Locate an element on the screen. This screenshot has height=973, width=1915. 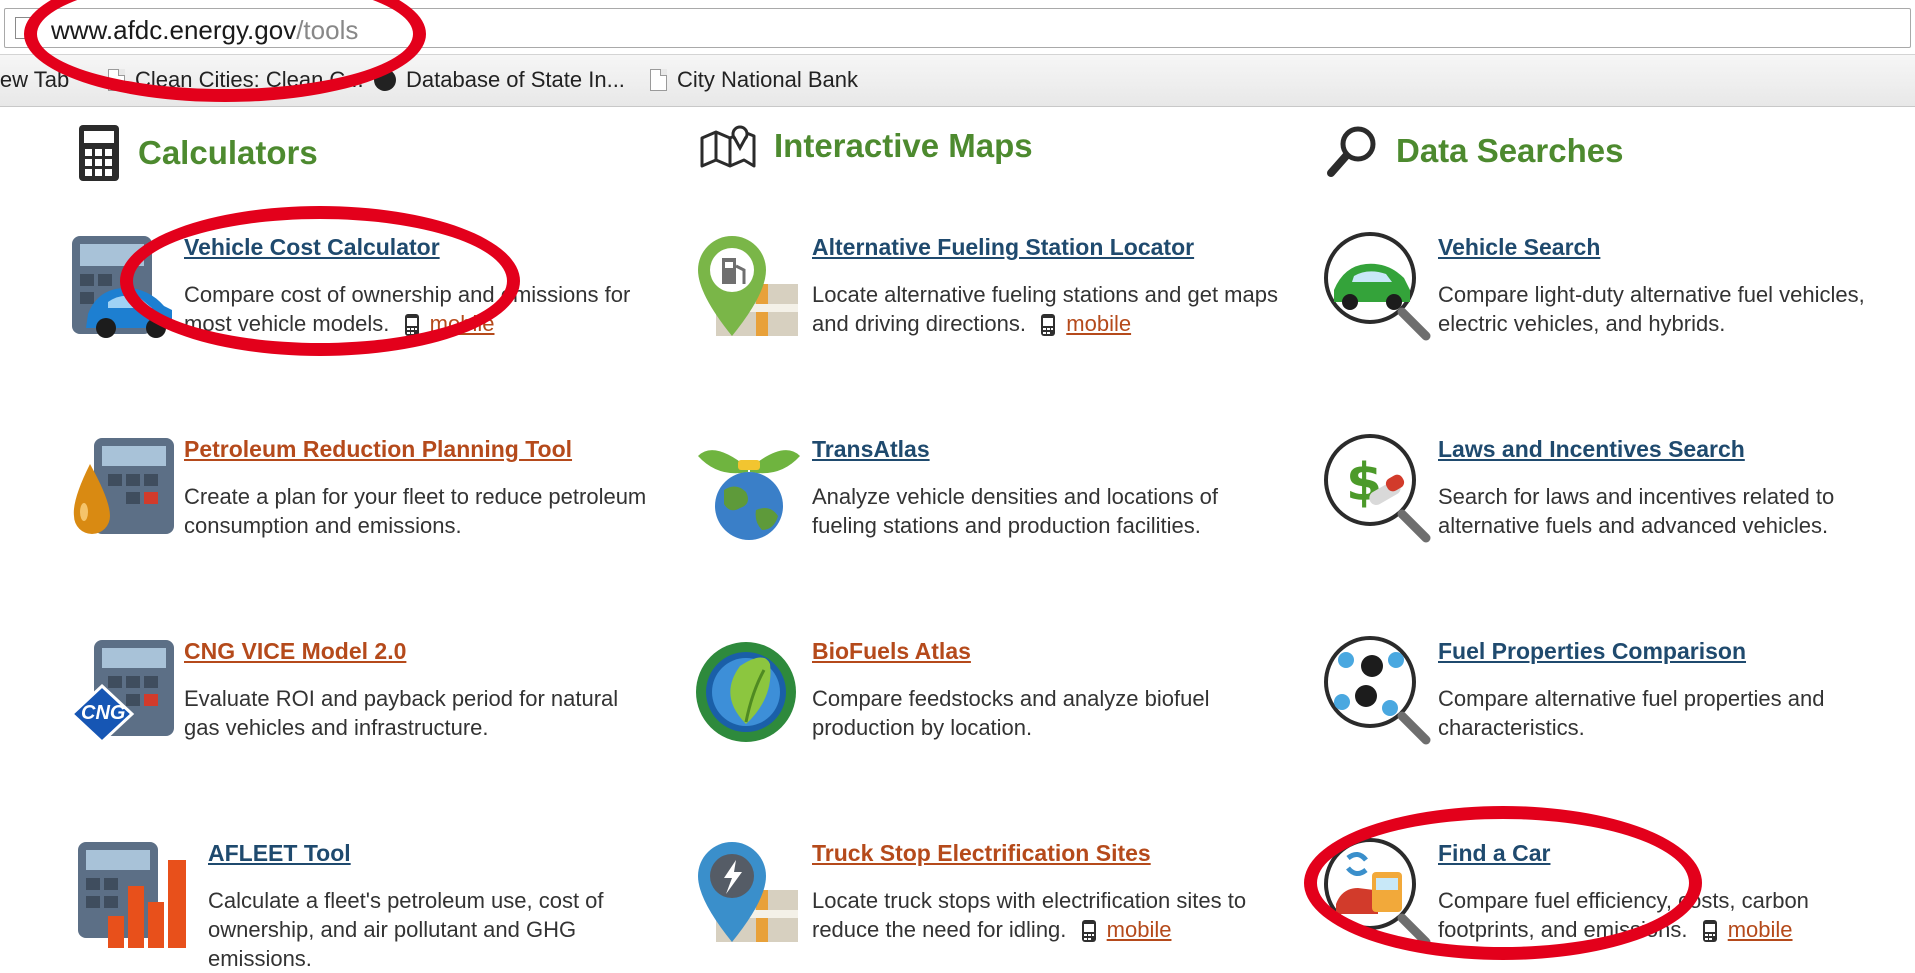
section-title: Calculators is located at coordinates (228, 152).